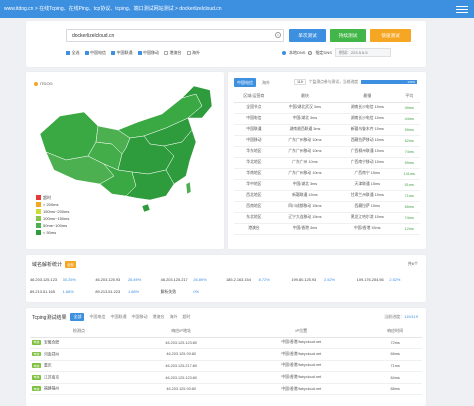 The image size is (474, 406). I want to click on parse-title: 域名解析统计 全部, so click(54, 264).